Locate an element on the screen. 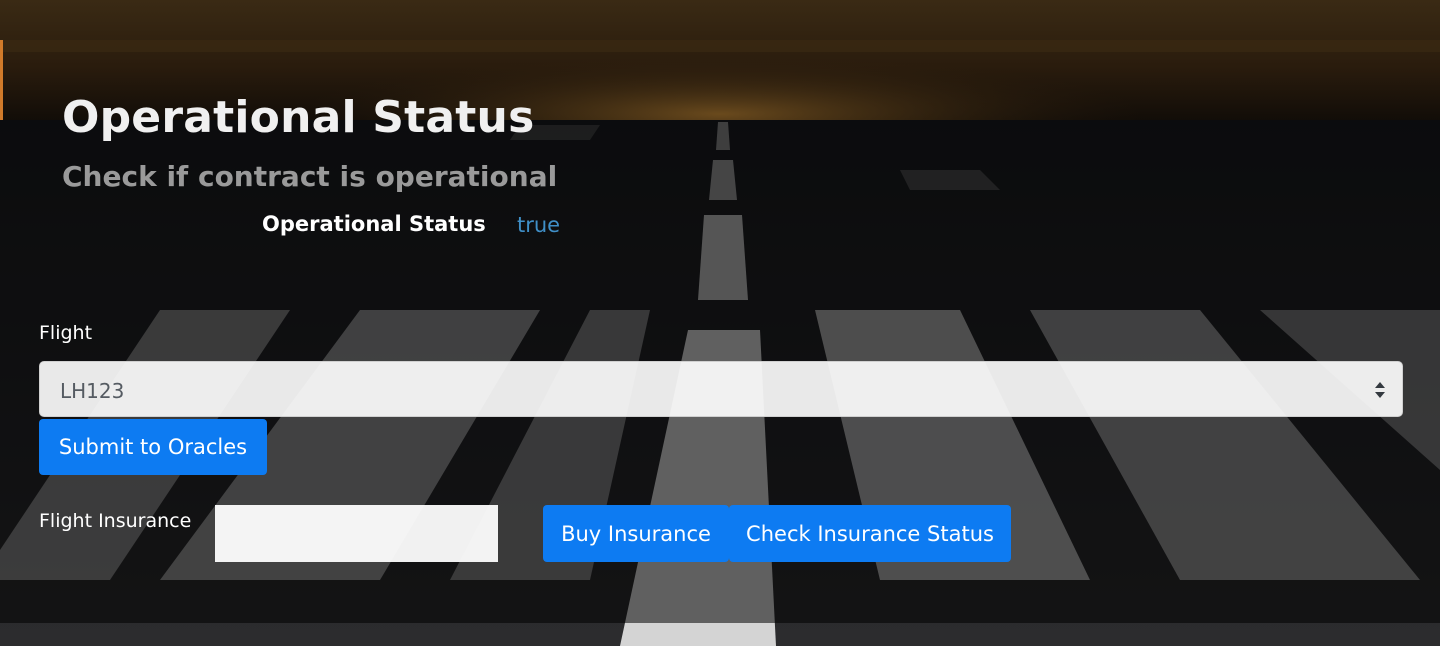 Image resolution: width=1440 pixels, height=646 pixels. flight-select: LH123 is located at coordinates (721, 389).